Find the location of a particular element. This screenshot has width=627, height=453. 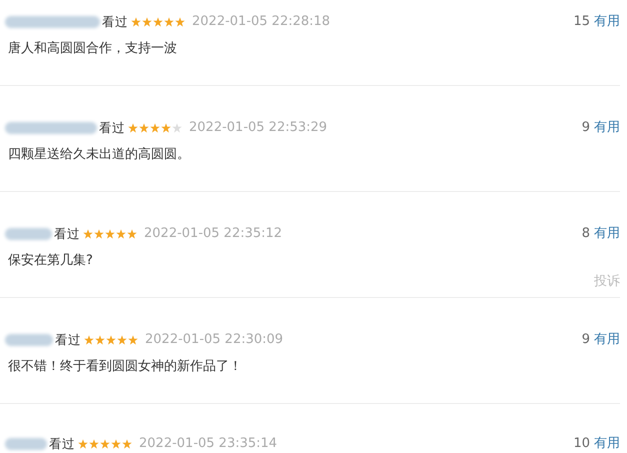

vote-count: 8 is located at coordinates (586, 234).